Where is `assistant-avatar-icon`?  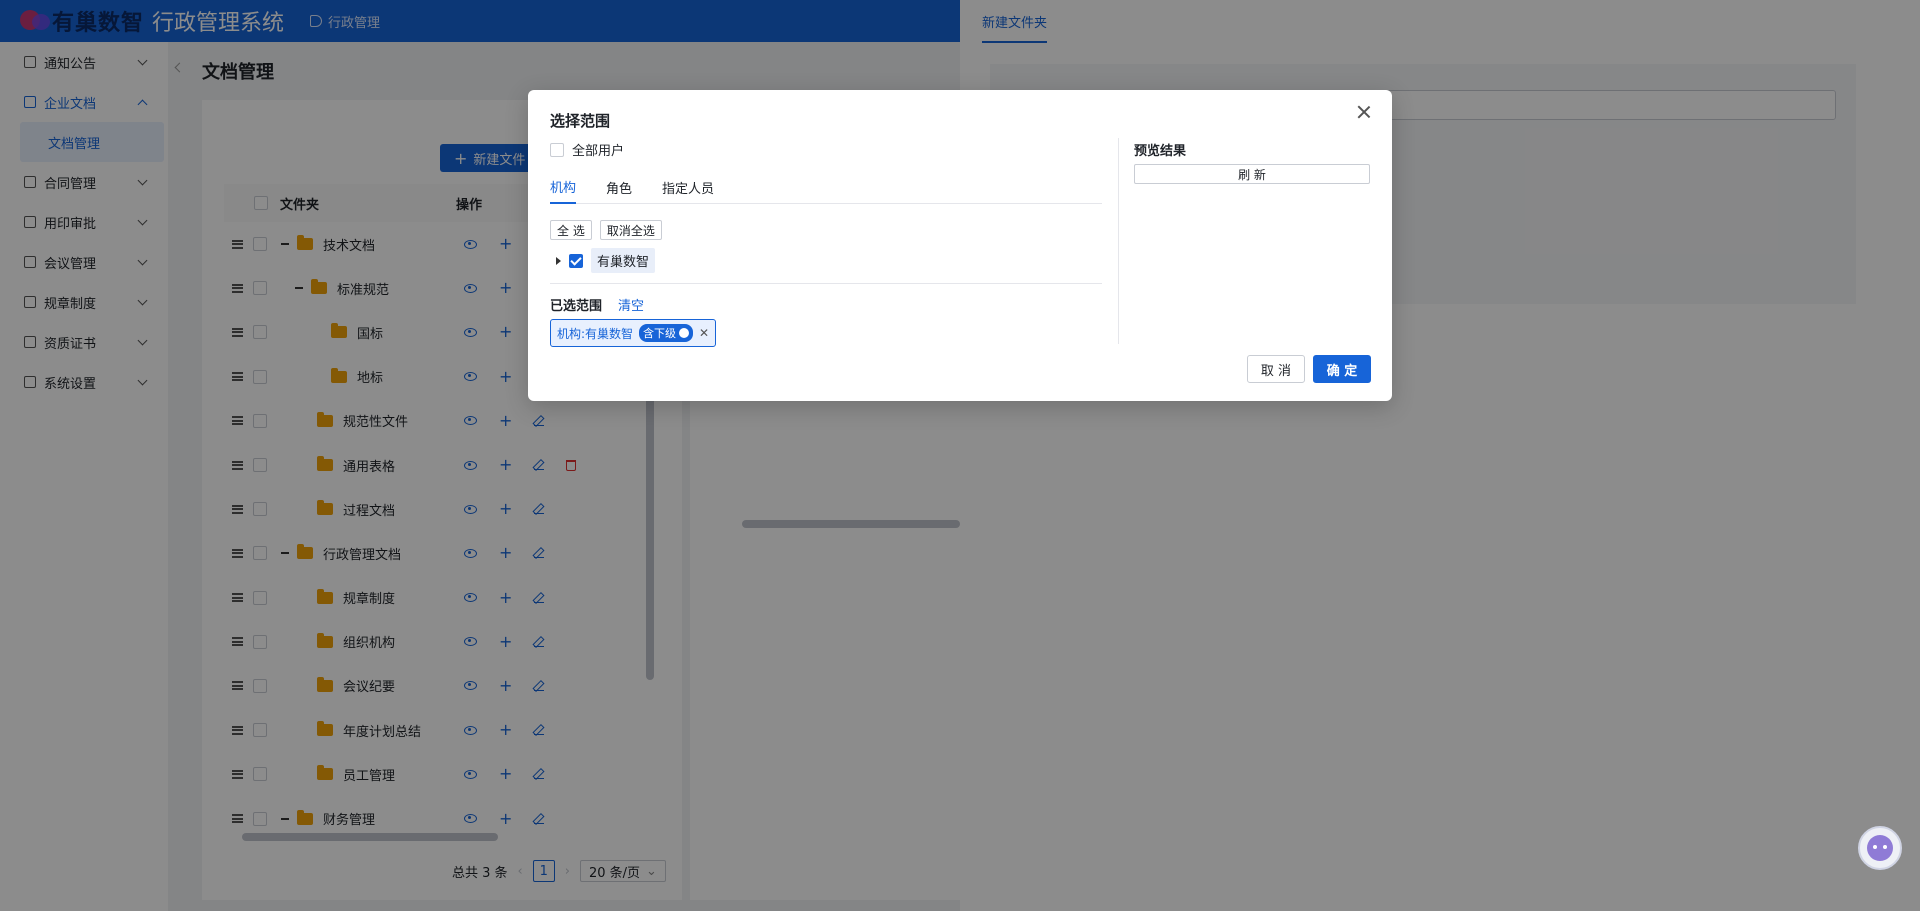 assistant-avatar-icon is located at coordinates (1880, 848).